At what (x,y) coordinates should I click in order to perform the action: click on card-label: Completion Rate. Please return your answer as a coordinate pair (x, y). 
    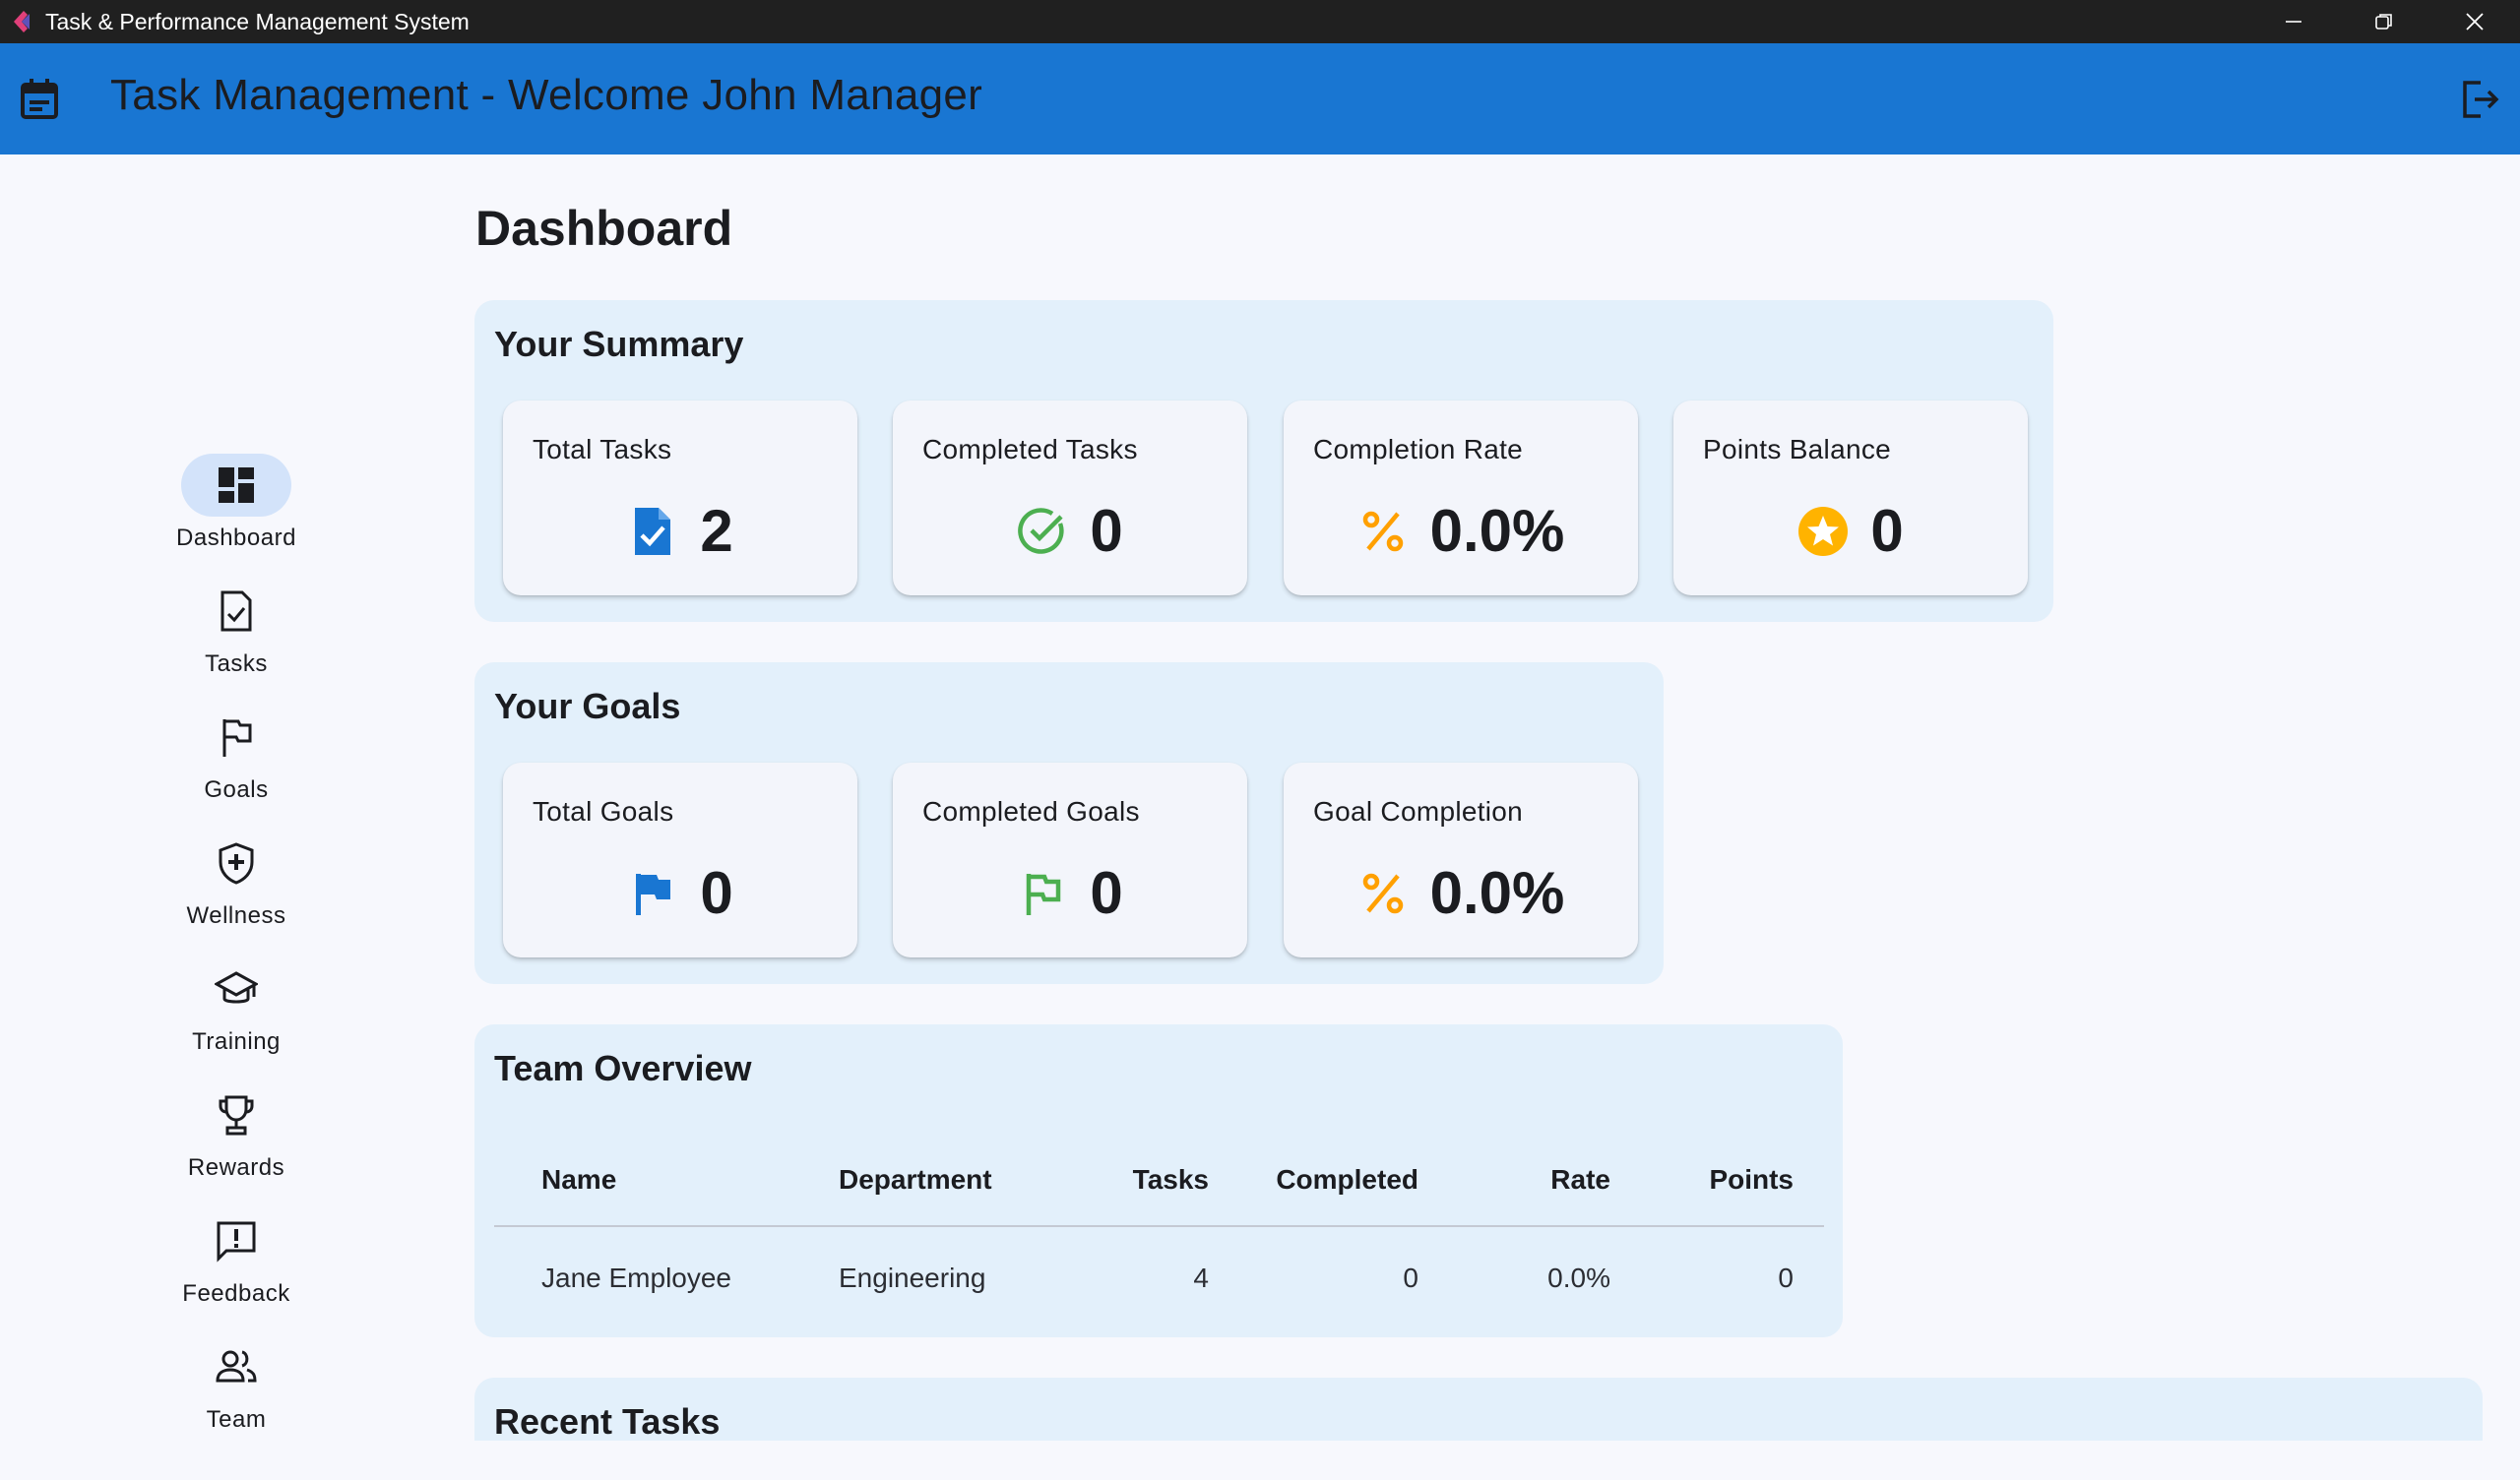
    Looking at the image, I should click on (1418, 449).